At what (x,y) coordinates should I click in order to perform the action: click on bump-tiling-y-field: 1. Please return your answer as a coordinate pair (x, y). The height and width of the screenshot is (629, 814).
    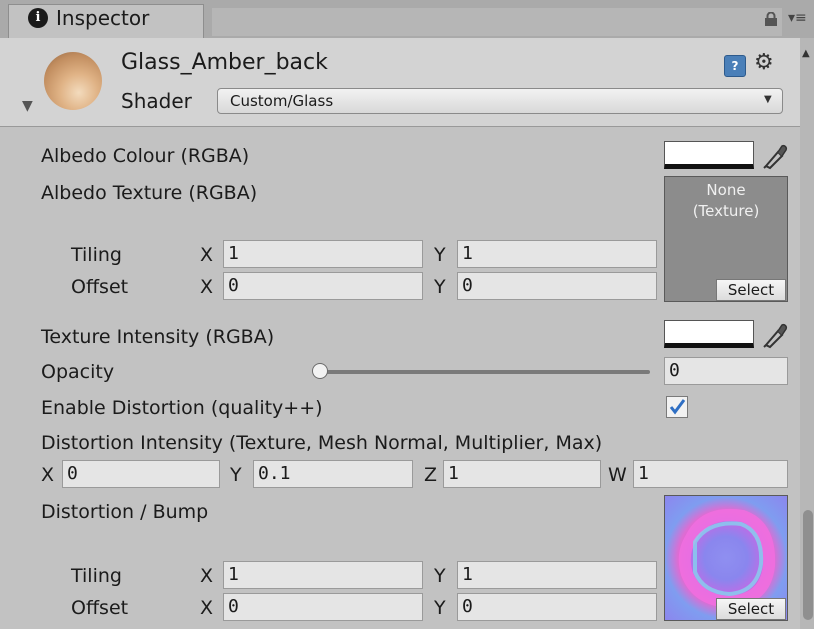
    Looking at the image, I should click on (557, 575).